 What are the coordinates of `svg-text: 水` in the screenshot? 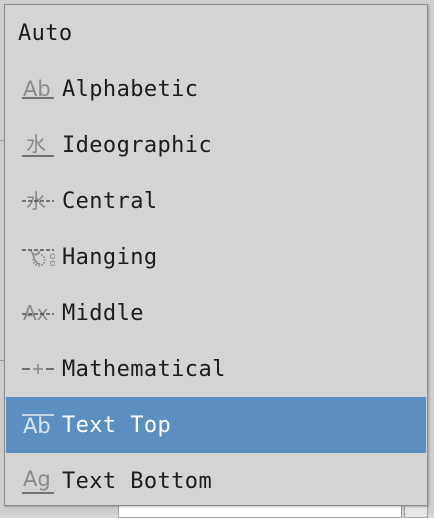 It's located at (36, 144).